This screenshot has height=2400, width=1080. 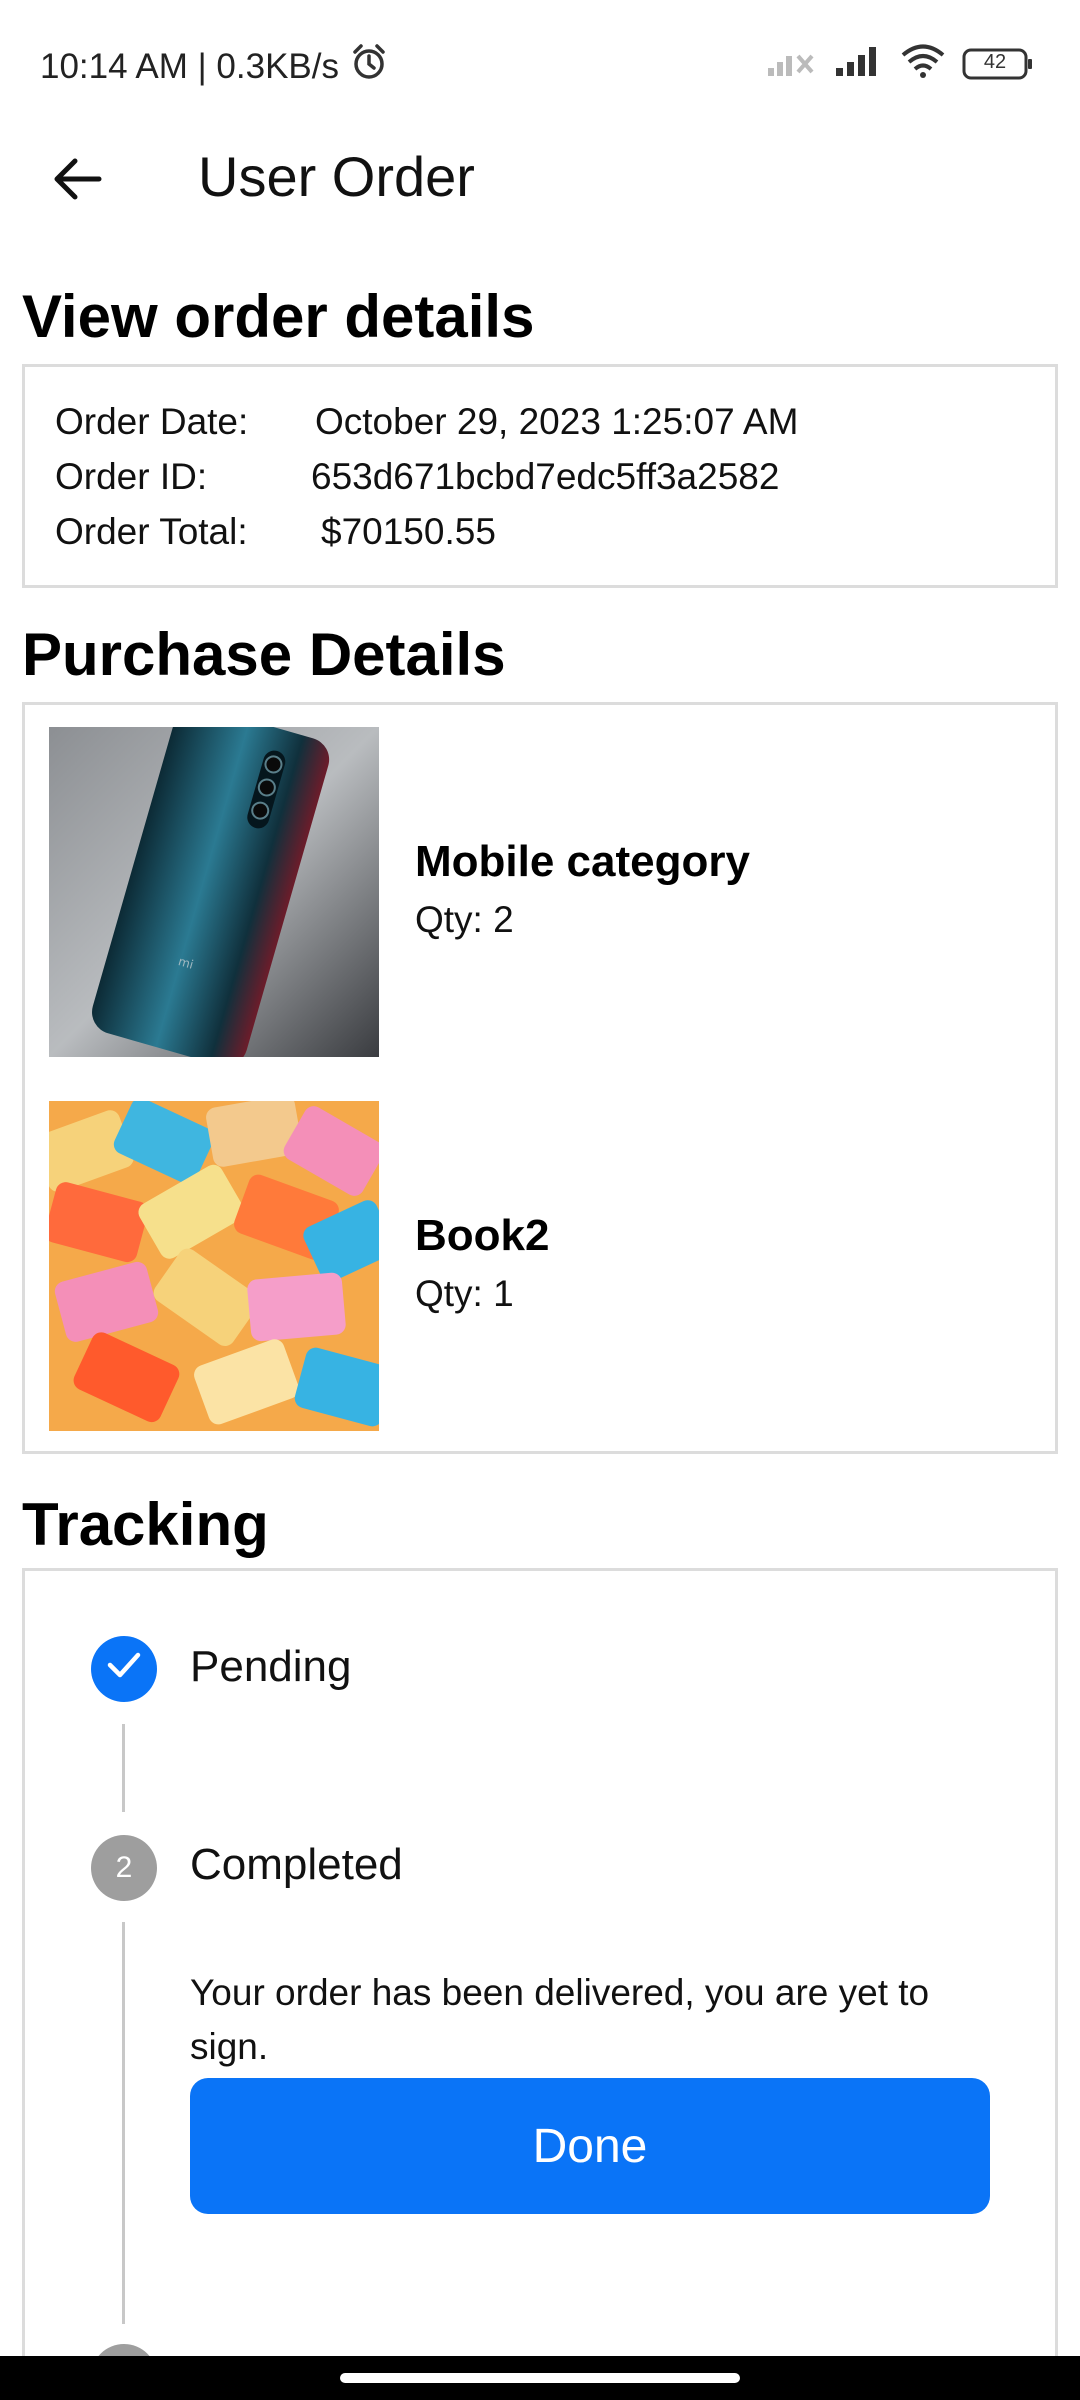 I want to click on page-title: User Order, so click(x=336, y=176).